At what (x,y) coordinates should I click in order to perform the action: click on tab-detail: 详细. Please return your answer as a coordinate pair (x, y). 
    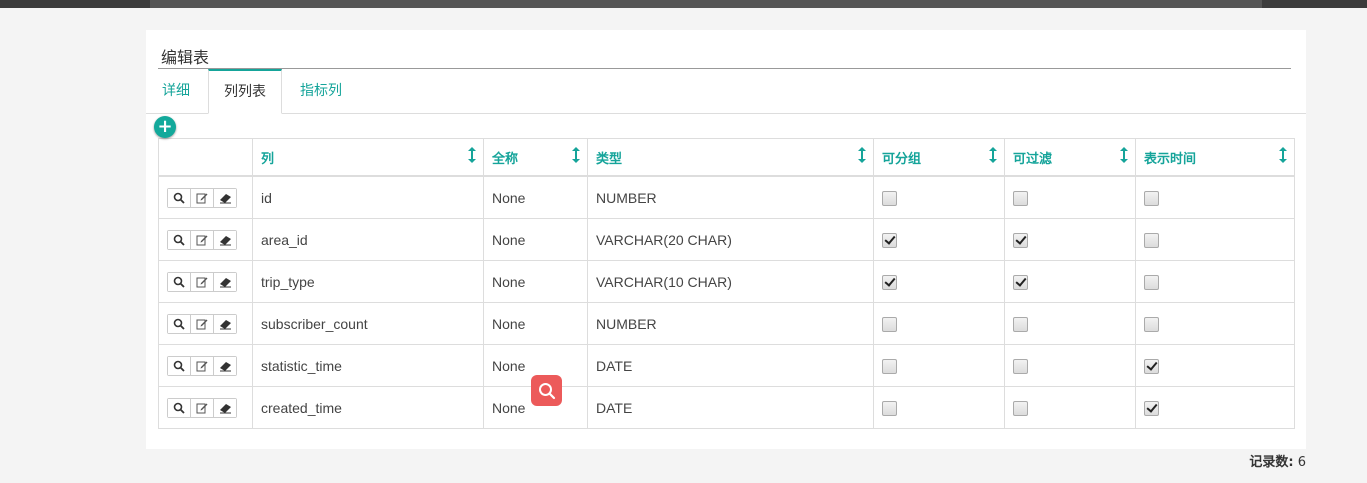
    Looking at the image, I should click on (176, 91).